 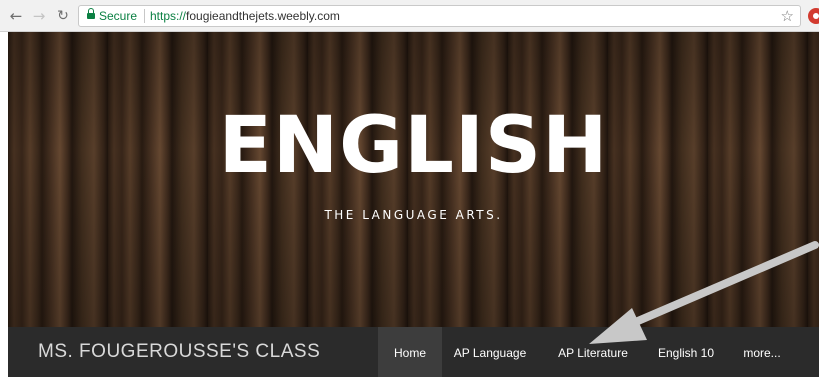 I want to click on nav-item-english-10: English 10, so click(x=686, y=352).